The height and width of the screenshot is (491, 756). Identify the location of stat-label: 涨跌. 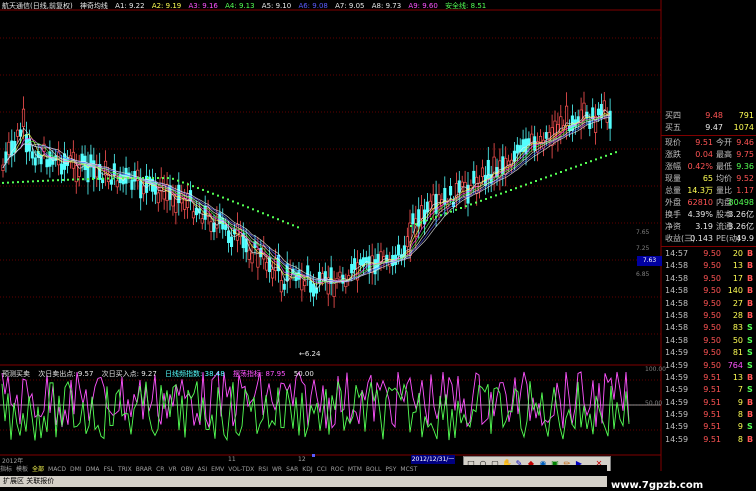
(673, 154).